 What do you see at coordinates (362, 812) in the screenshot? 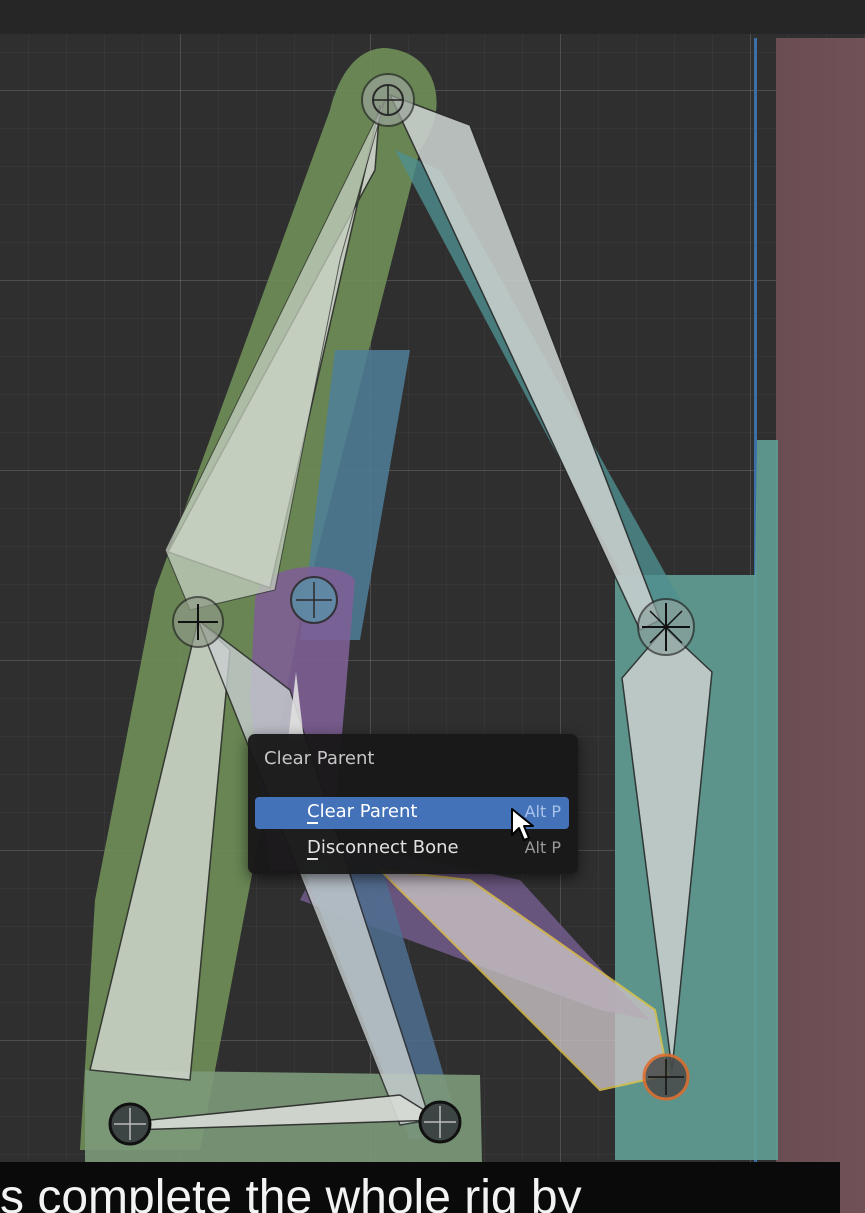
I see `menu-item-label: Clear Parent` at bounding box center [362, 812].